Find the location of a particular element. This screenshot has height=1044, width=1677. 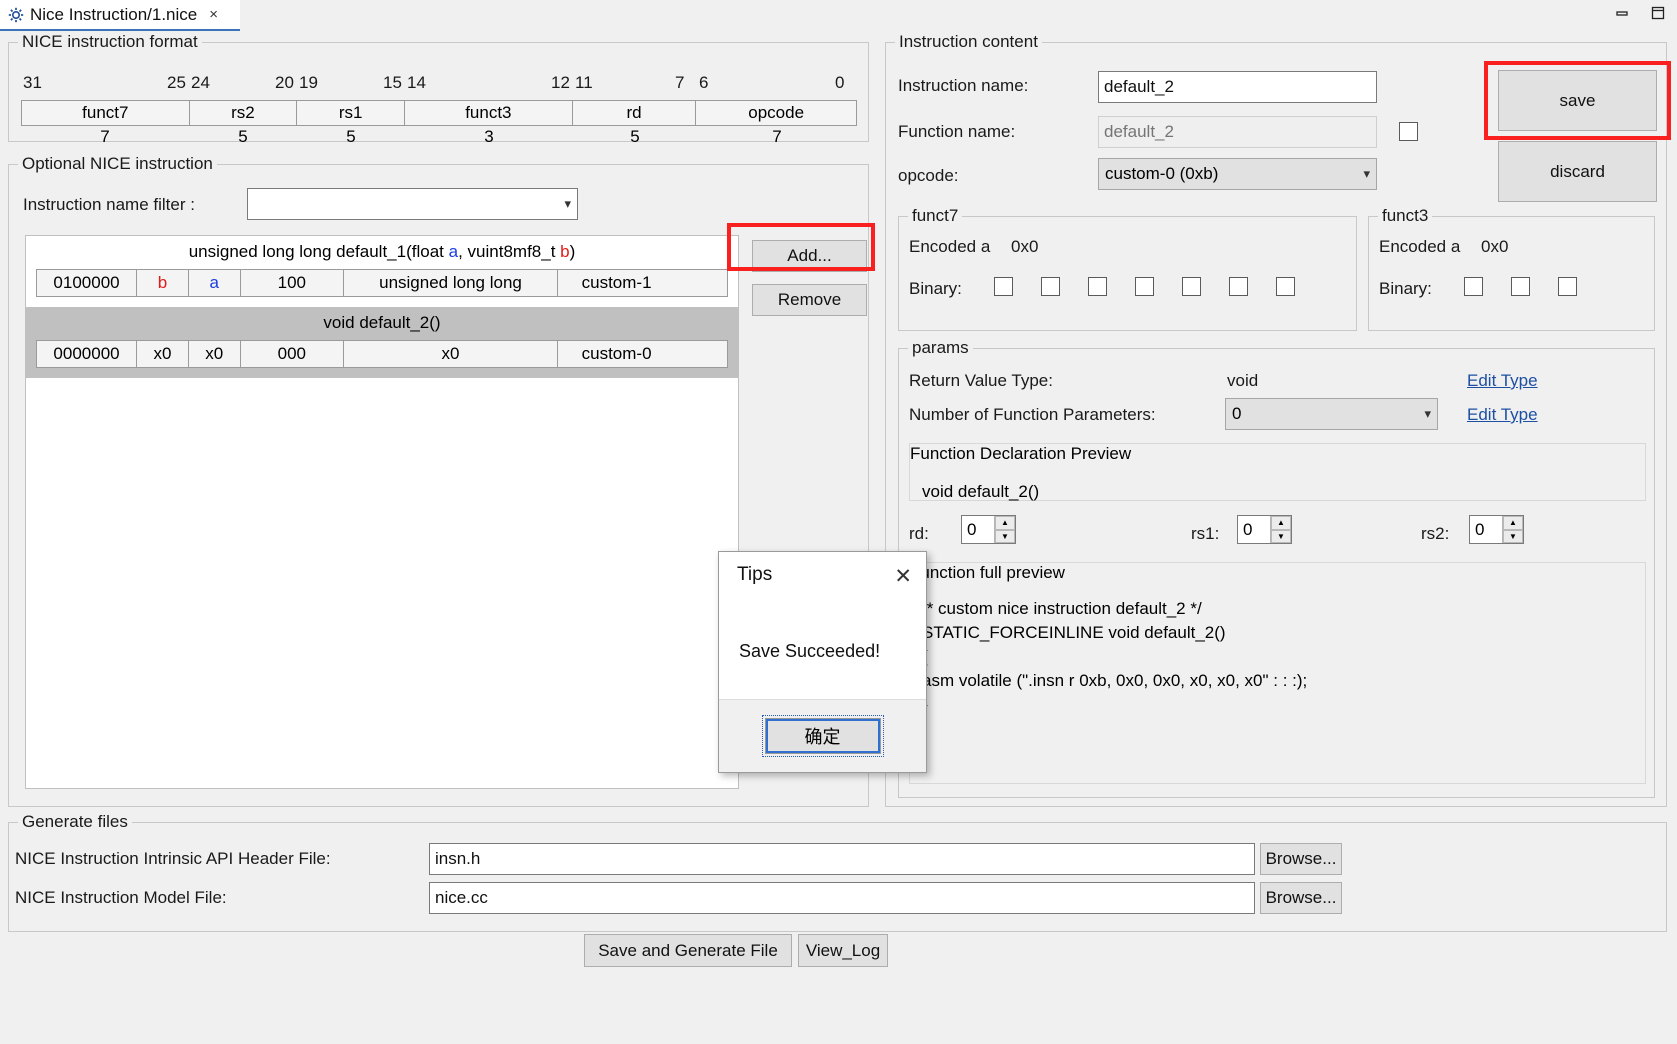

bit-label-11: 11 is located at coordinates (584, 82).